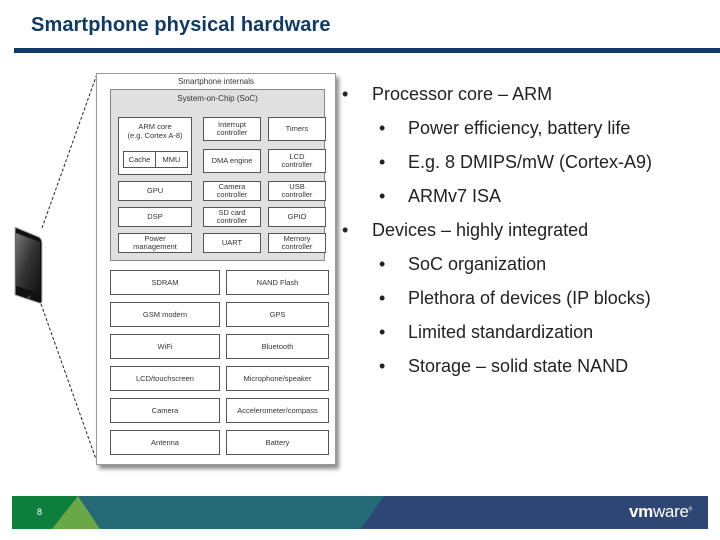  I want to click on callout-line-top, so click(69, 151).